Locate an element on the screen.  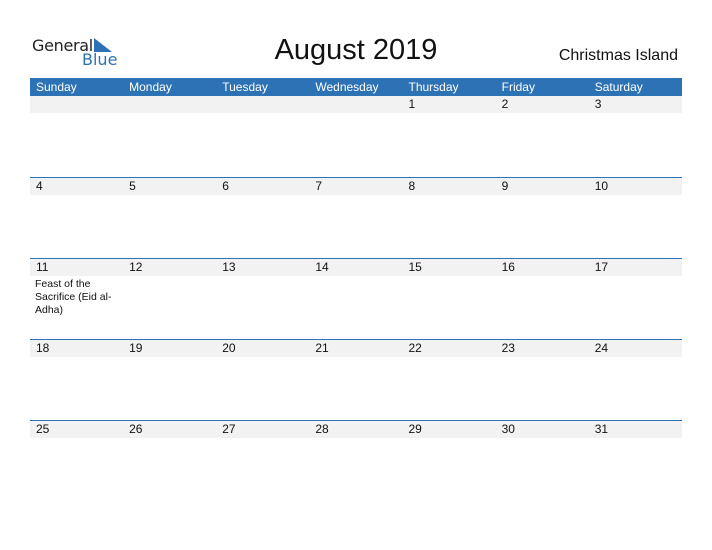
day-cell: 11 Feast of the Sacrifice (Eid al-Adha) is located at coordinates (77, 299).